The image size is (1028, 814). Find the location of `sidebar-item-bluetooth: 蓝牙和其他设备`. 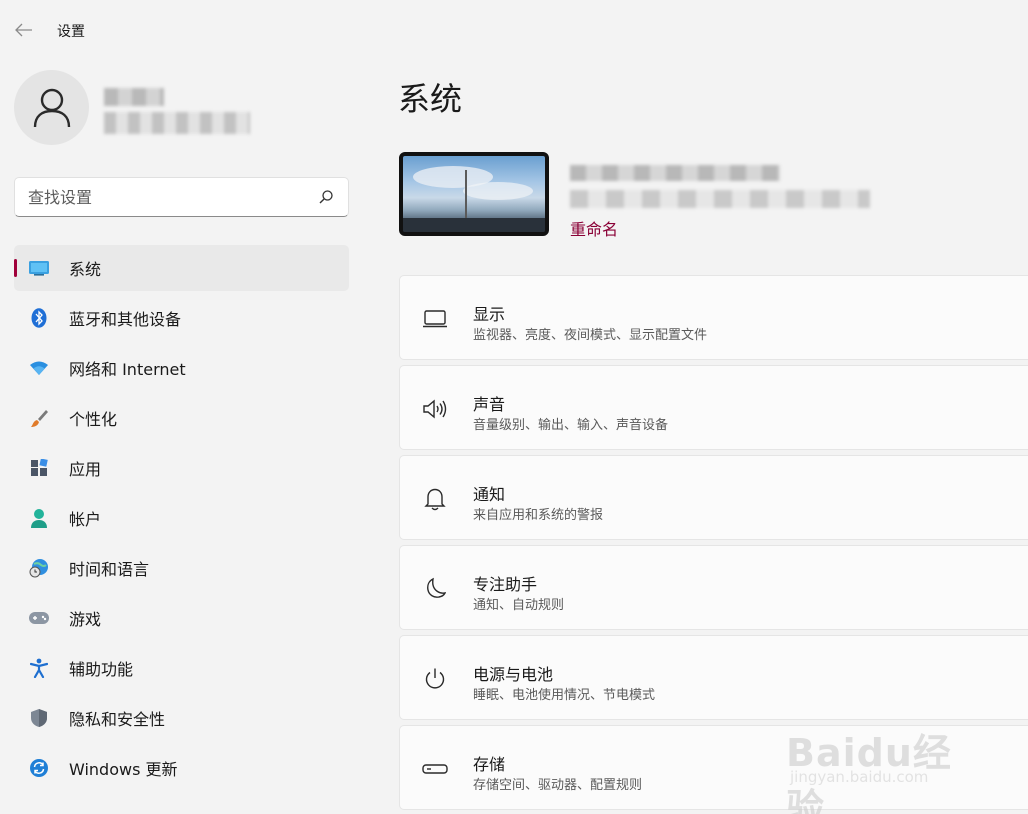

sidebar-item-bluetooth: 蓝牙和其他设备 is located at coordinates (181, 318).